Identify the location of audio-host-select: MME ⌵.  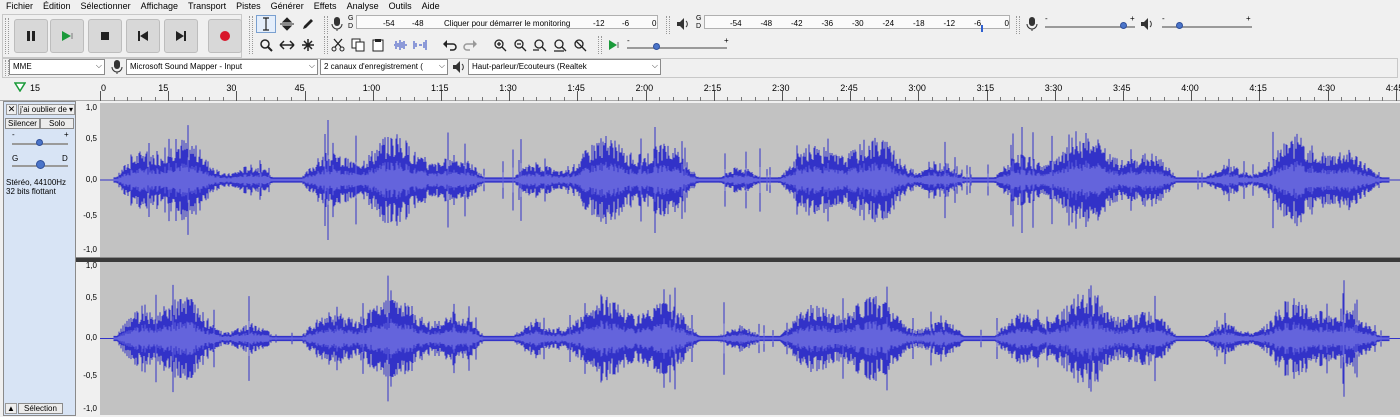
(57, 67).